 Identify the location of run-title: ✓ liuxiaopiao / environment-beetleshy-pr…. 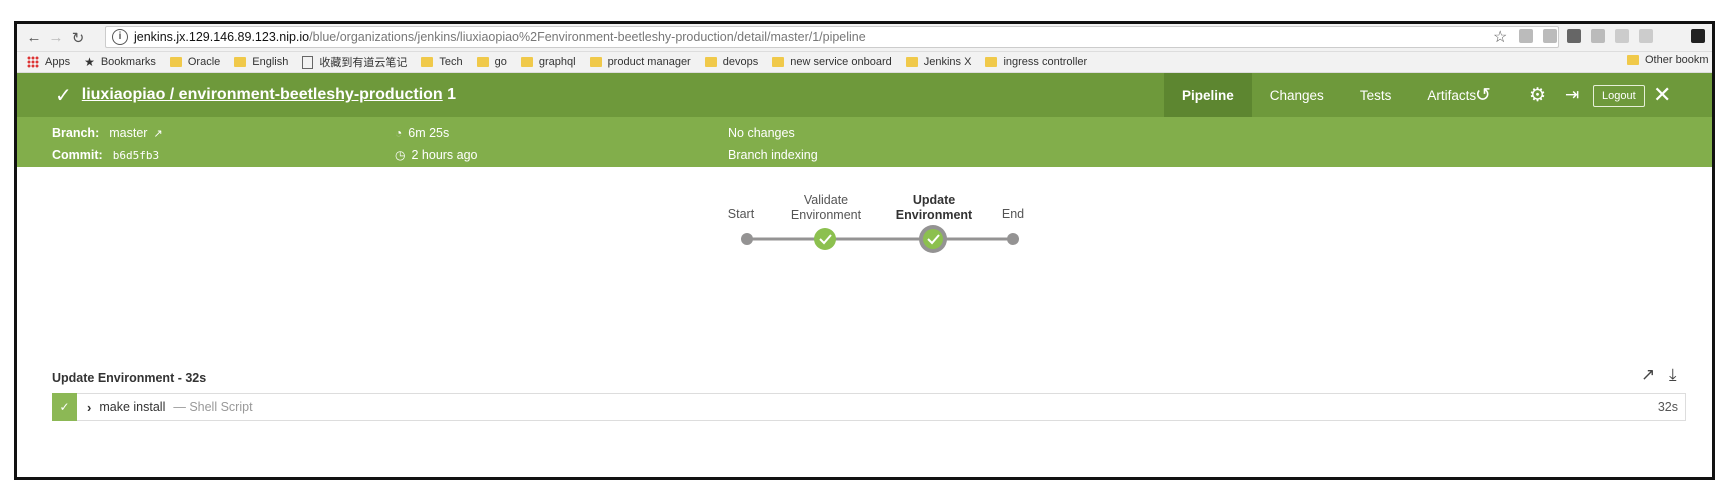
(255, 95).